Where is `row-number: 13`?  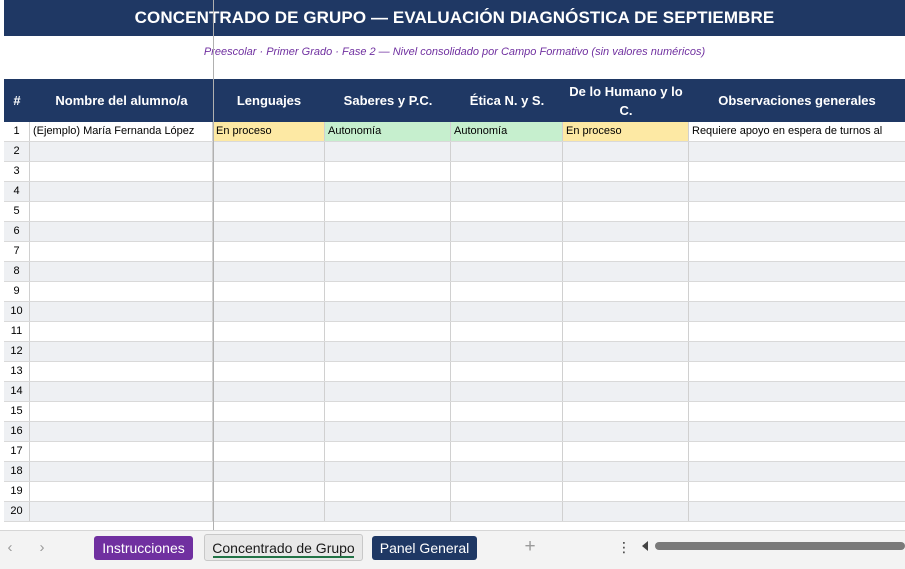 row-number: 13 is located at coordinates (17, 371).